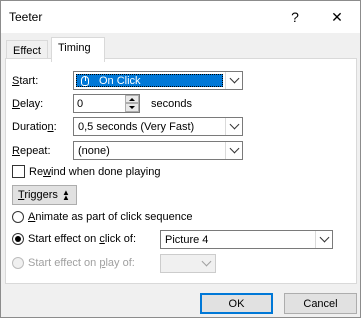  Describe the element at coordinates (246, 239) in the screenshot. I see `click-of-select: Picture 4` at that location.